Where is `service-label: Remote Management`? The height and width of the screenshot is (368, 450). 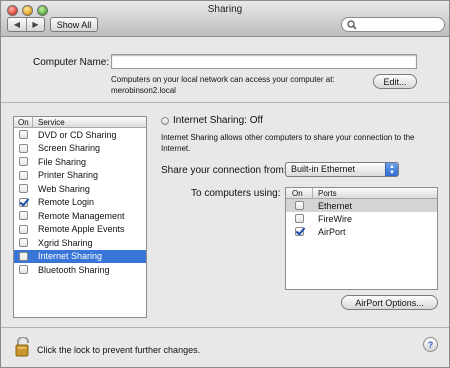
service-label: Remote Management is located at coordinates (81, 215).